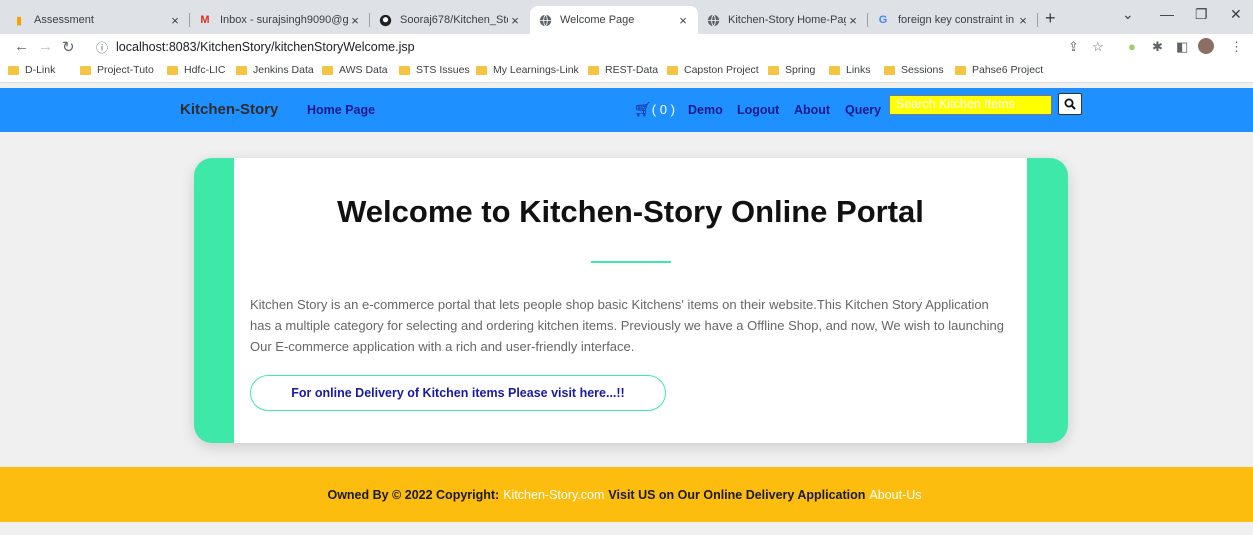 This screenshot has height=535, width=1253. What do you see at coordinates (454, 20) in the screenshot?
I see `tab-title: Sooraj678/Kitchen_Story: Pl` at bounding box center [454, 20].